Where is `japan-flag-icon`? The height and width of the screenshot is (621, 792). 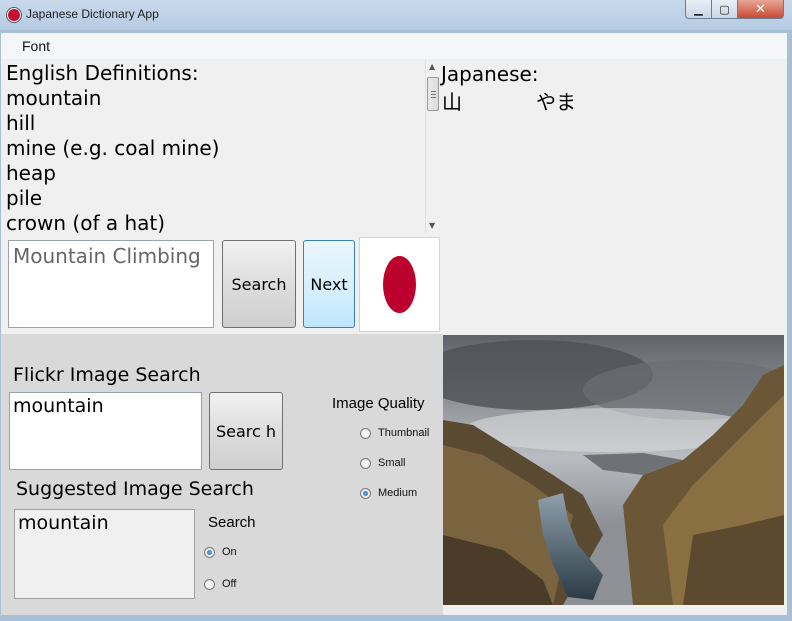
japan-flag-icon is located at coordinates (14, 15).